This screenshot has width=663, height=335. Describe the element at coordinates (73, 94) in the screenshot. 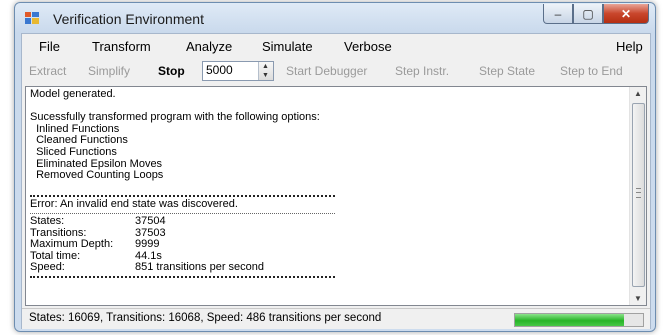

I see `log-line: Model generated.` at that location.